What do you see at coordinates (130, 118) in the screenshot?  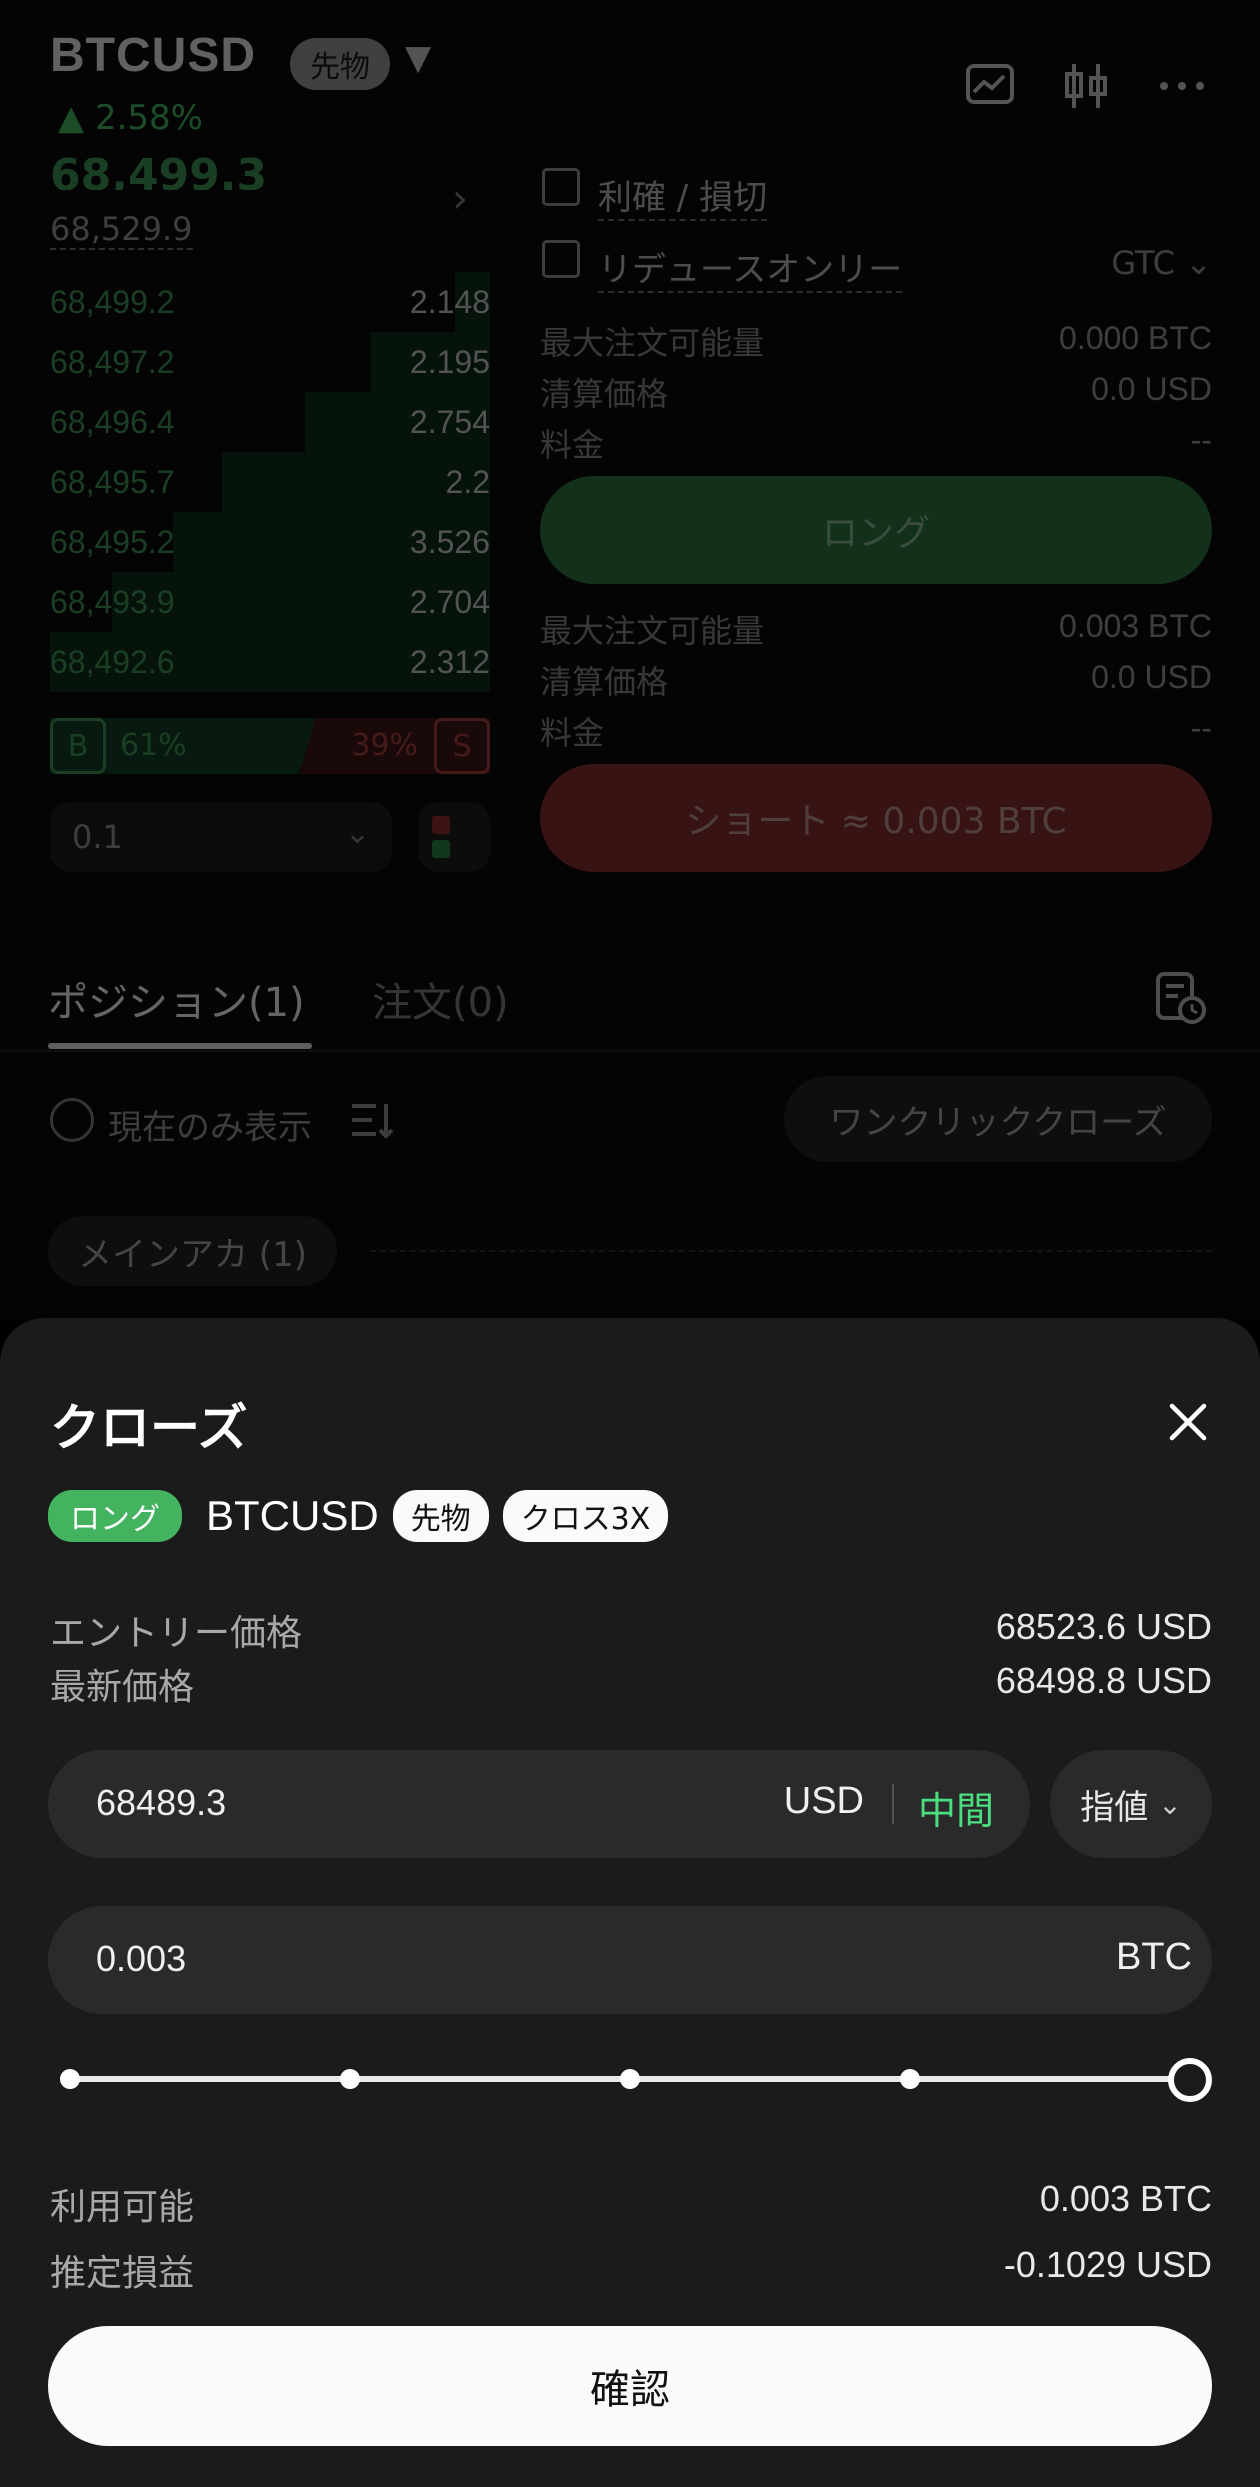 I see `price-change: ▲ 2.58%` at bounding box center [130, 118].